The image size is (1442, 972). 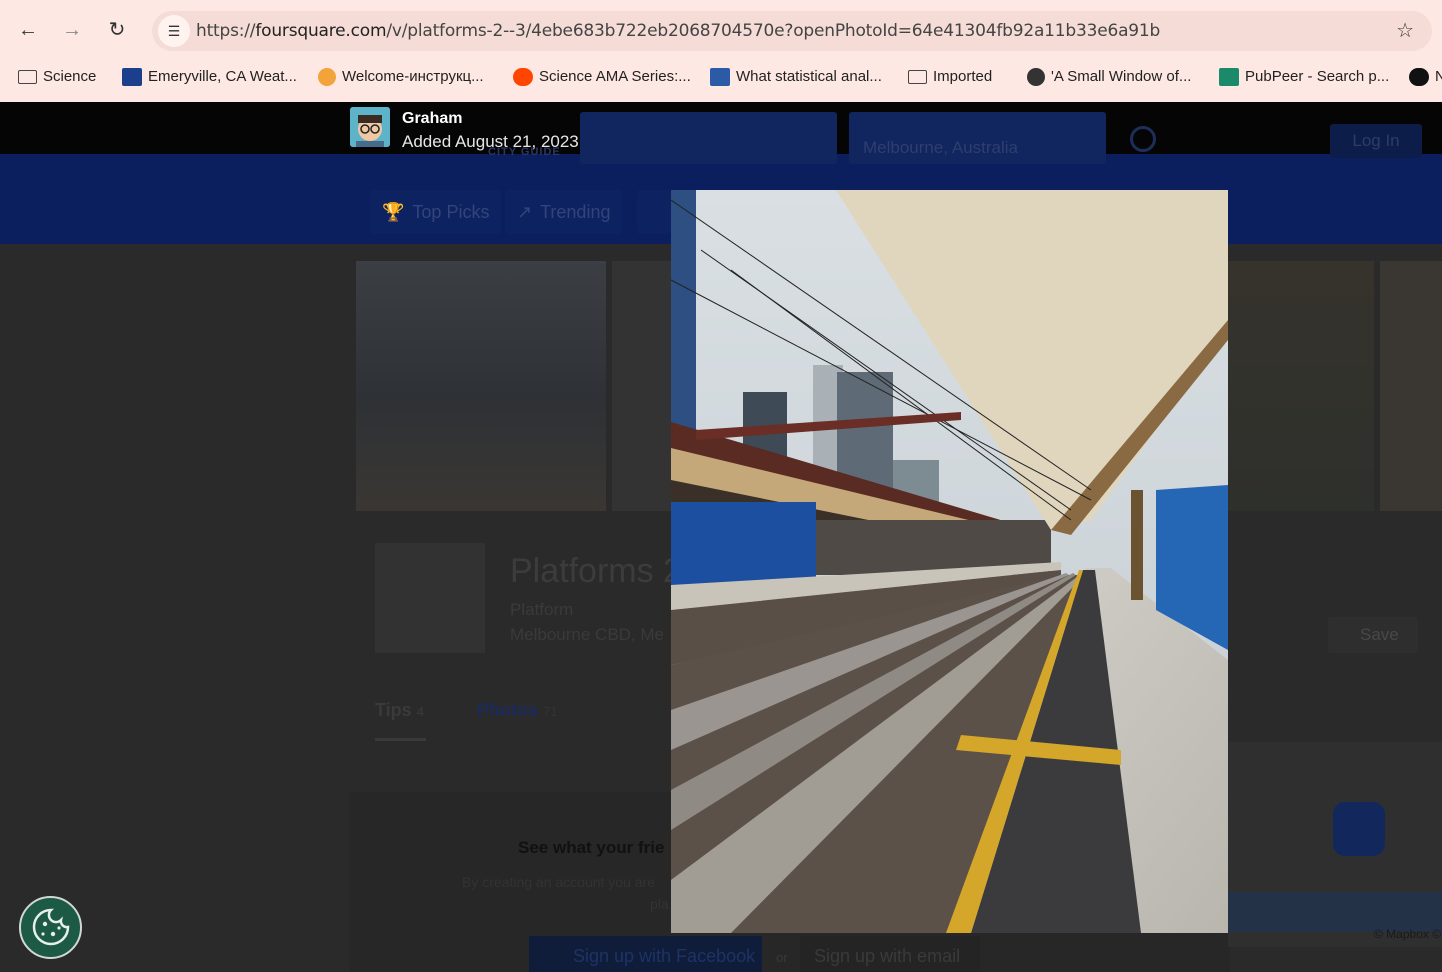 What do you see at coordinates (393, 212) in the screenshot?
I see `trophy-icon: 🏆` at bounding box center [393, 212].